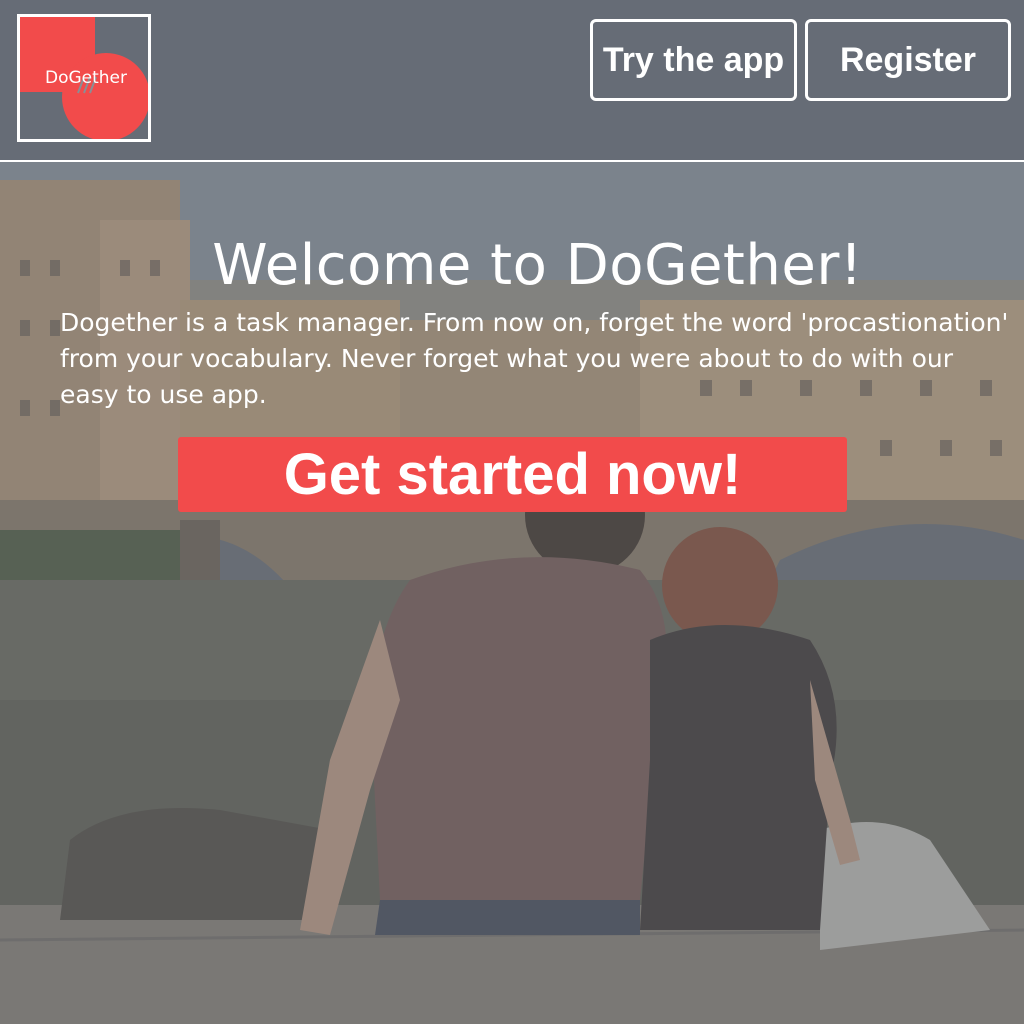 The image size is (1024, 1024). Describe the element at coordinates (908, 60) in the screenshot. I see `register-button: Register` at that location.